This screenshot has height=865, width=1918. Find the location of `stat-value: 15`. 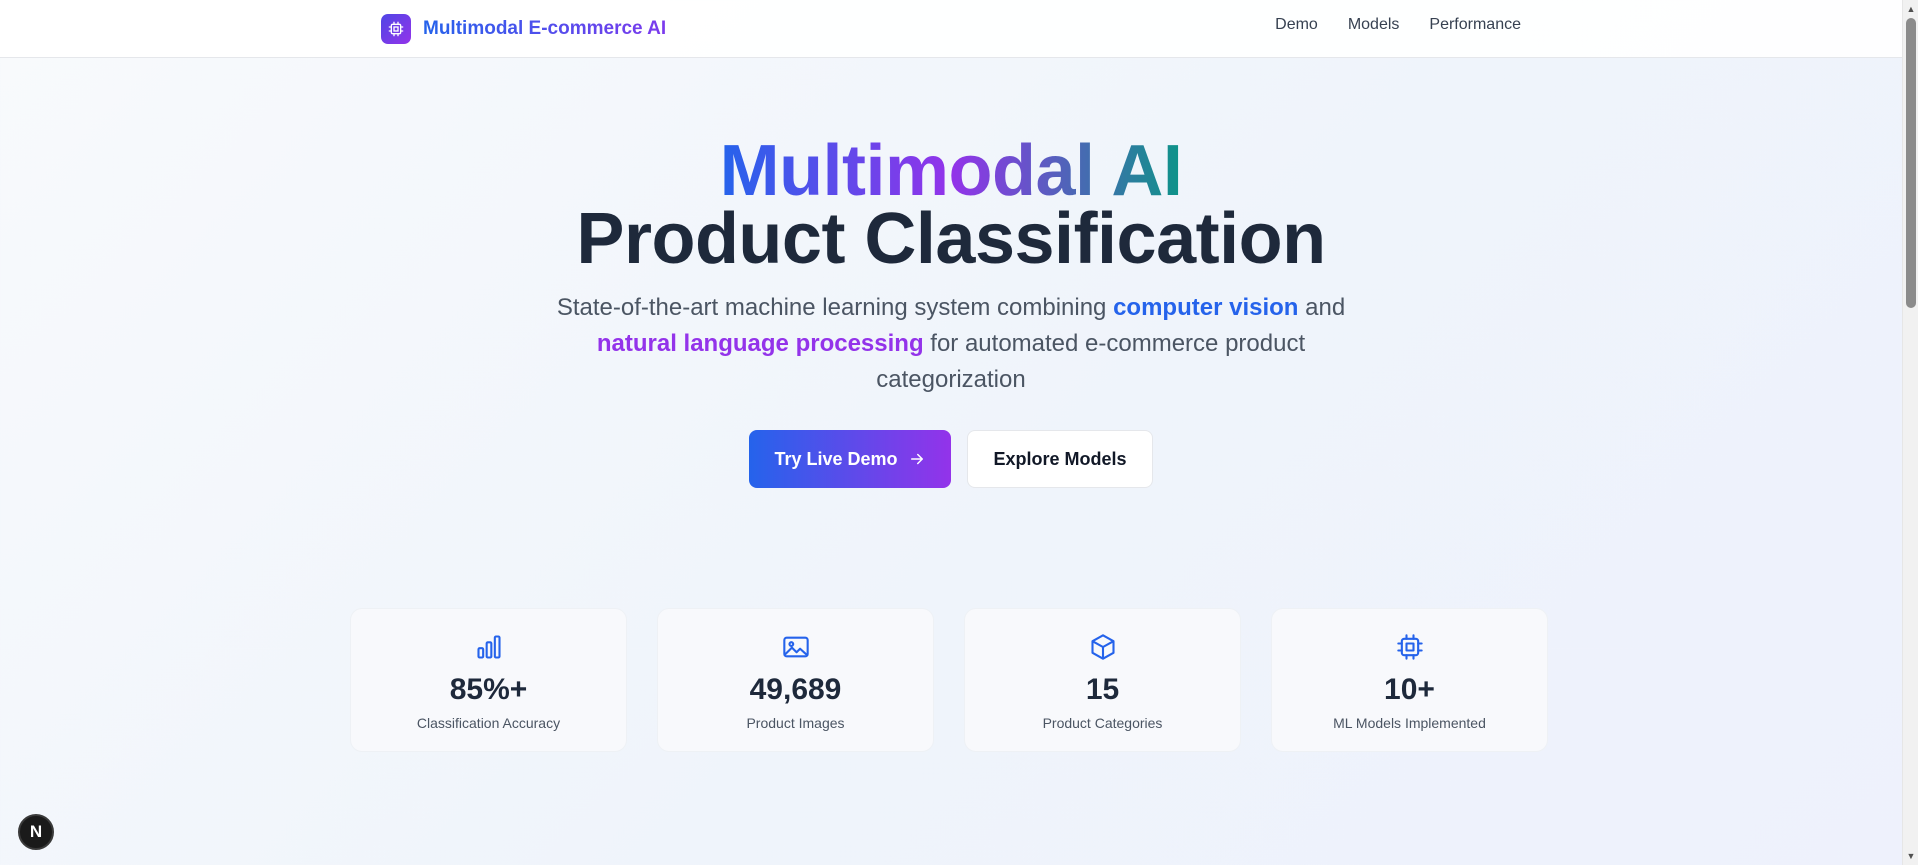

stat-value: 15 is located at coordinates (1102, 689).